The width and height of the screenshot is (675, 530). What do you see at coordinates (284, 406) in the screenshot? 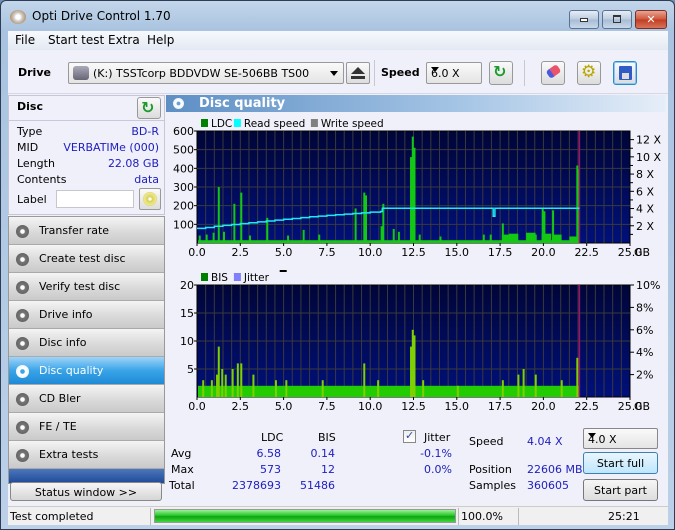
I see `x-tick-label: 5.0` at bounding box center [284, 406].